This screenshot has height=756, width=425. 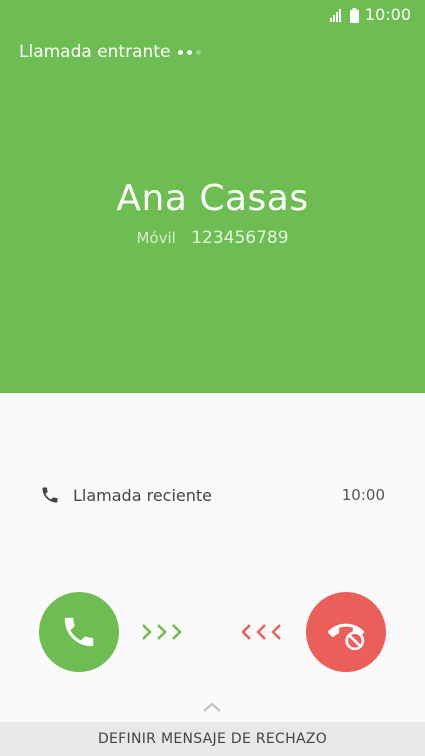 I want to click on chevron-up-icon, so click(x=212, y=707).